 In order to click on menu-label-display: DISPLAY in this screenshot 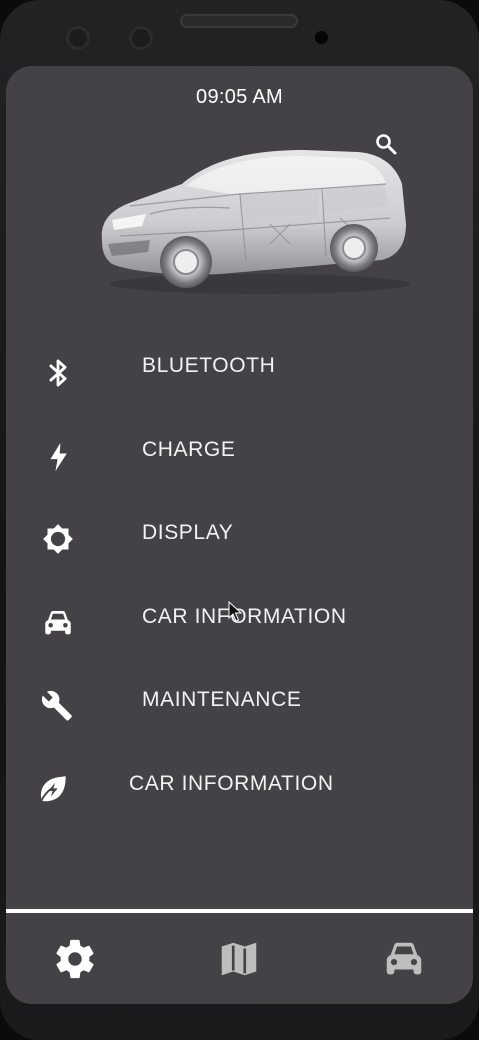, I will do `click(188, 532)`.